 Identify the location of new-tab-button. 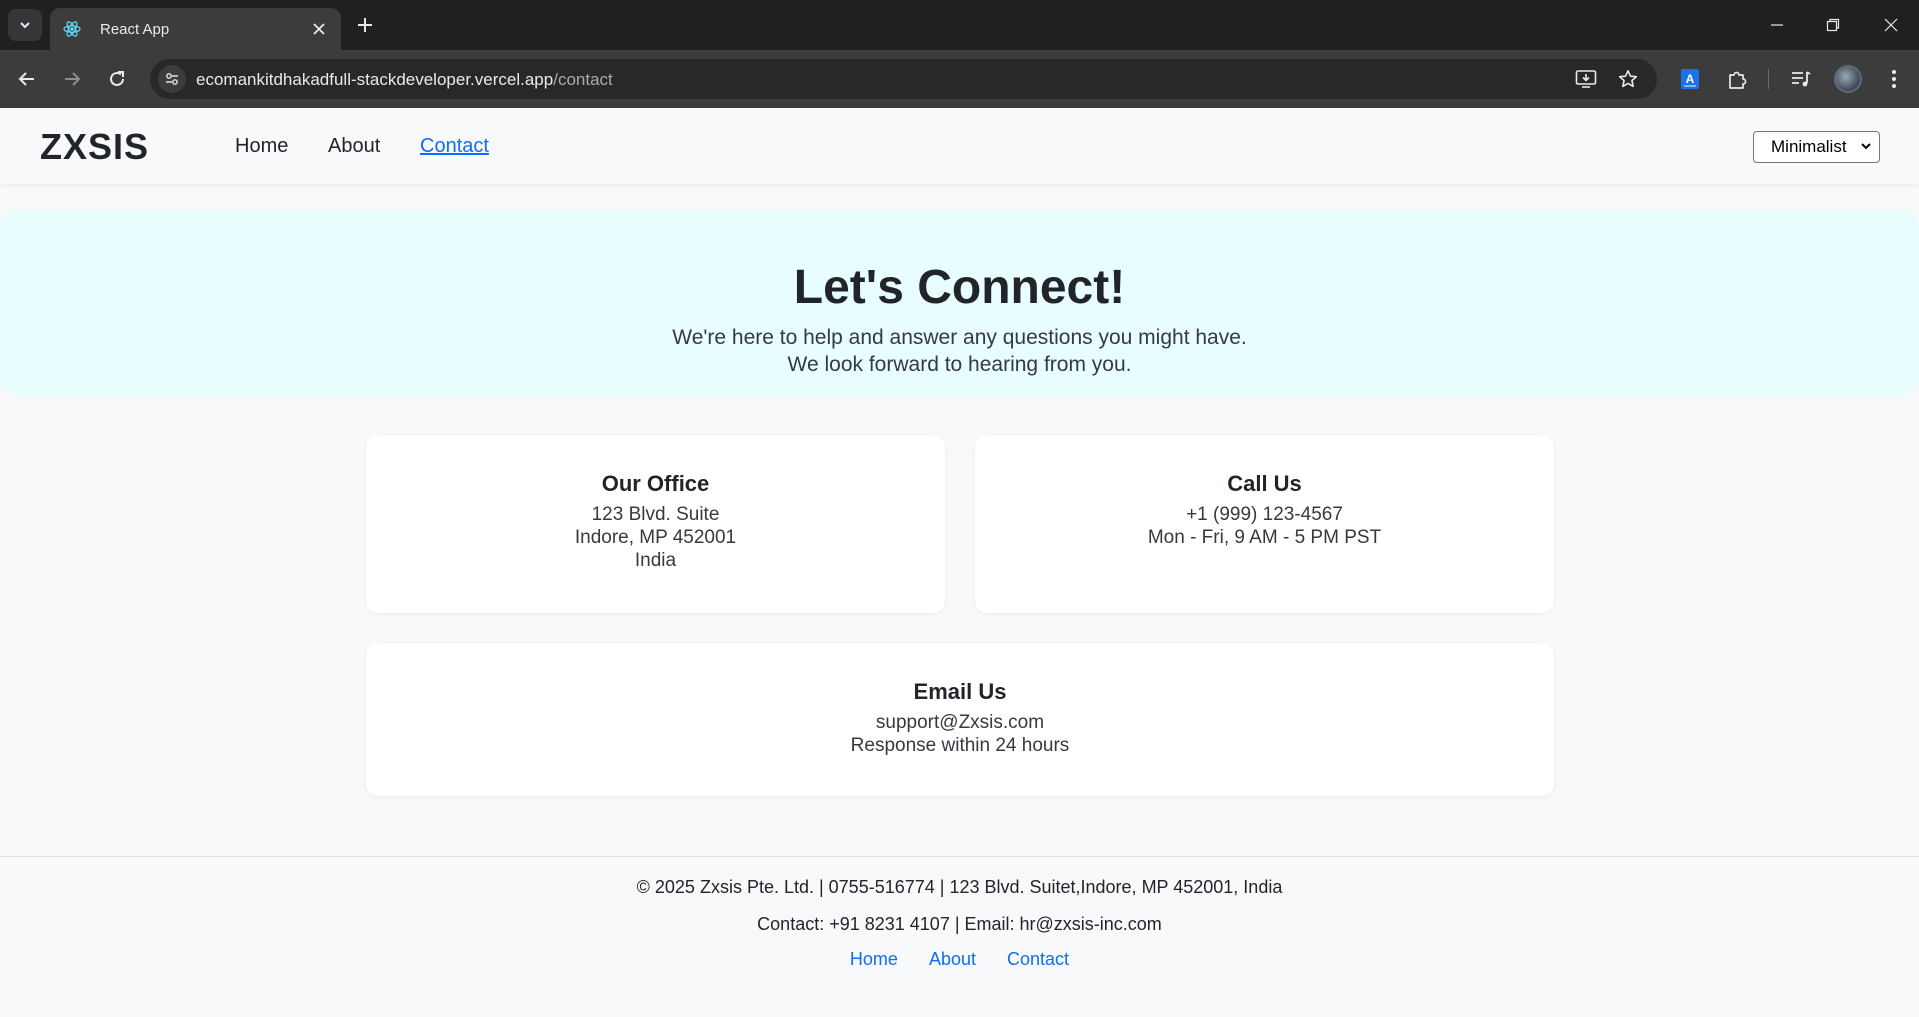
(365, 25).